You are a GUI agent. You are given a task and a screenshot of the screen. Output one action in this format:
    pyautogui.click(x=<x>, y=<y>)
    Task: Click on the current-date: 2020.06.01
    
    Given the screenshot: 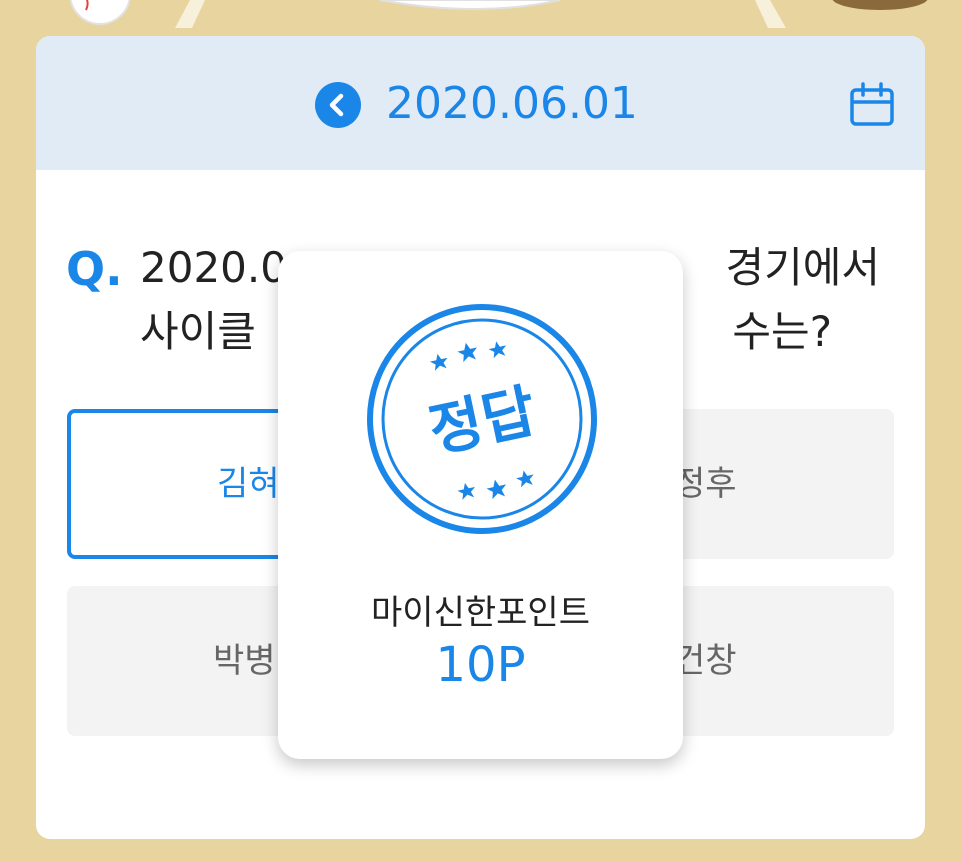 What is the action you would take?
    pyautogui.click(x=512, y=103)
    